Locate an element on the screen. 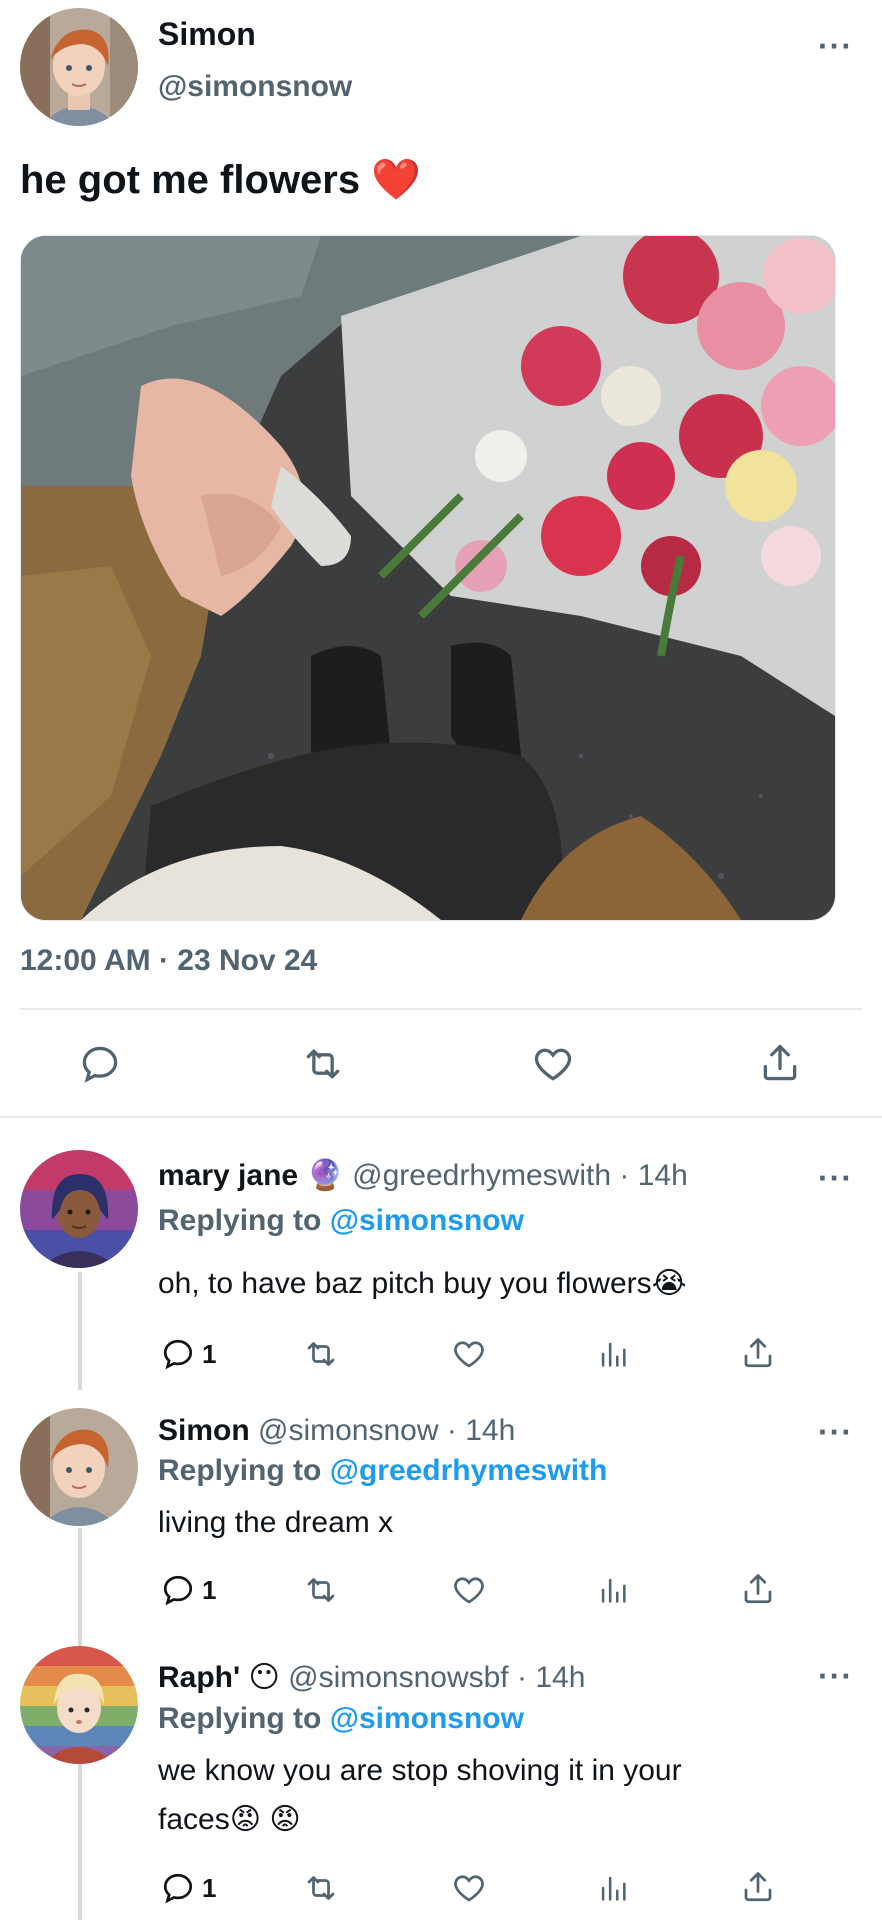  reply-text: oh, to have baz pitch buy you flowers😭 is located at coordinates (422, 1283).